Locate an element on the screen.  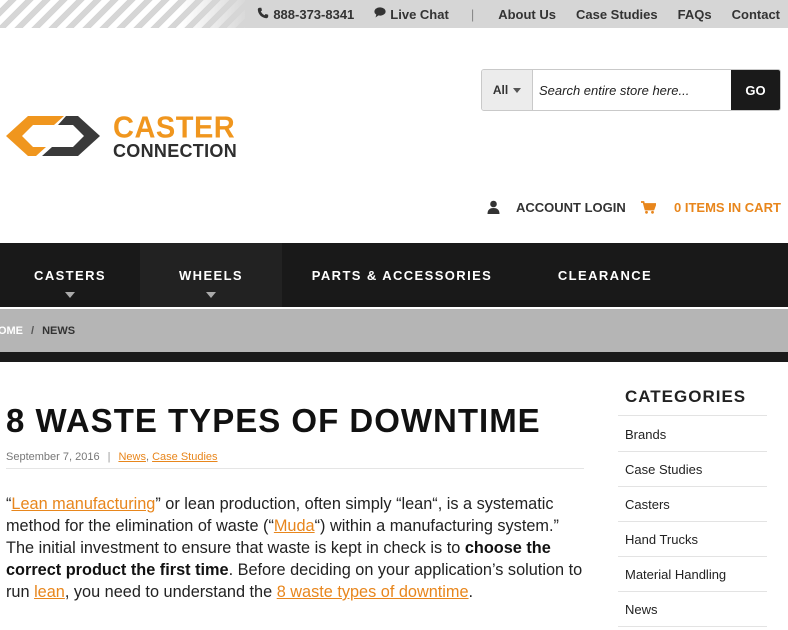
breadcrumb: HOME / NEWS is located at coordinates (394, 330).